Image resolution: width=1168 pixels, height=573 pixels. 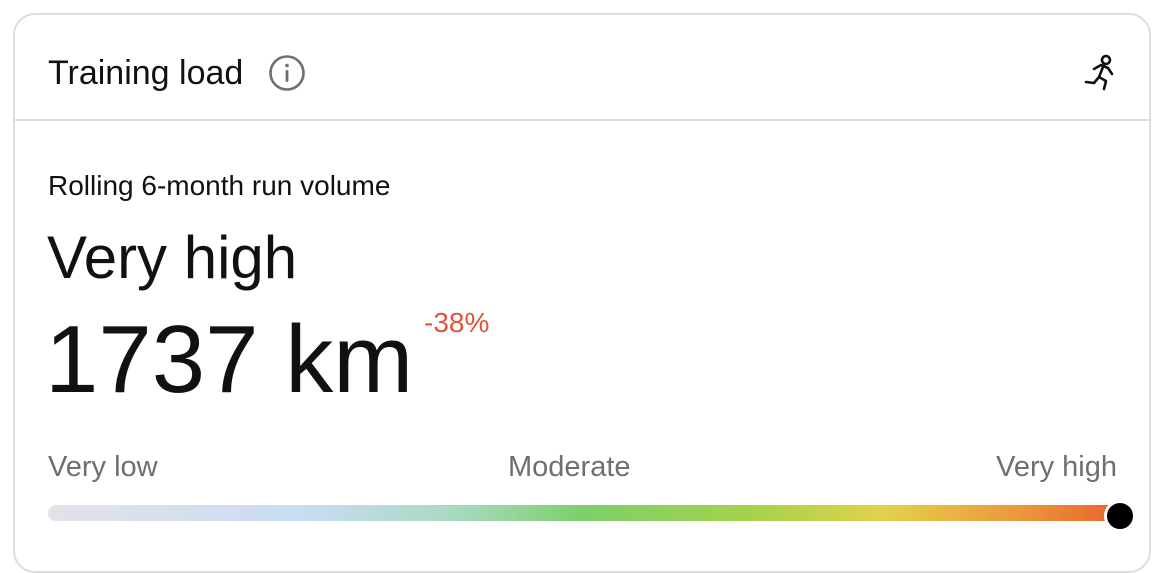 What do you see at coordinates (1056, 467) in the screenshot?
I see `scale-label-very-high: Very high` at bounding box center [1056, 467].